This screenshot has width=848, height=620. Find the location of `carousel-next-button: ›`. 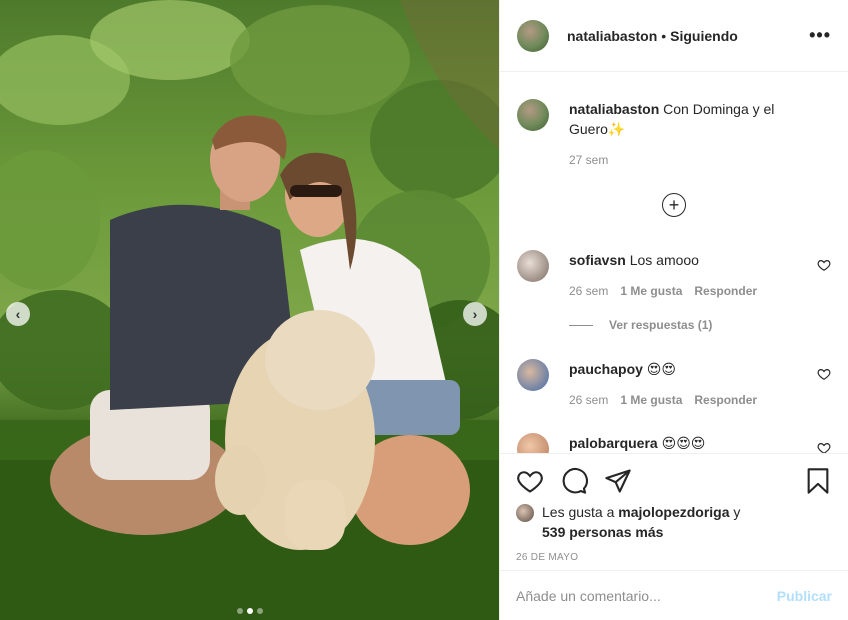

carousel-next-button: › is located at coordinates (475, 314).